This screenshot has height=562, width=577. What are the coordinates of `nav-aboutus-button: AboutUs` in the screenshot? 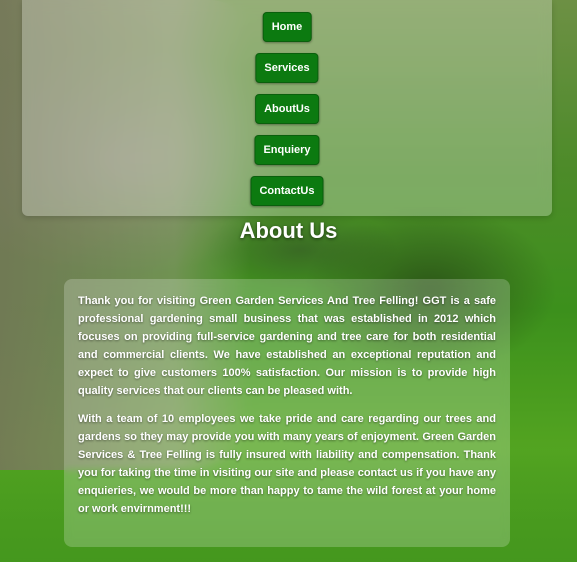 It's located at (287, 109).